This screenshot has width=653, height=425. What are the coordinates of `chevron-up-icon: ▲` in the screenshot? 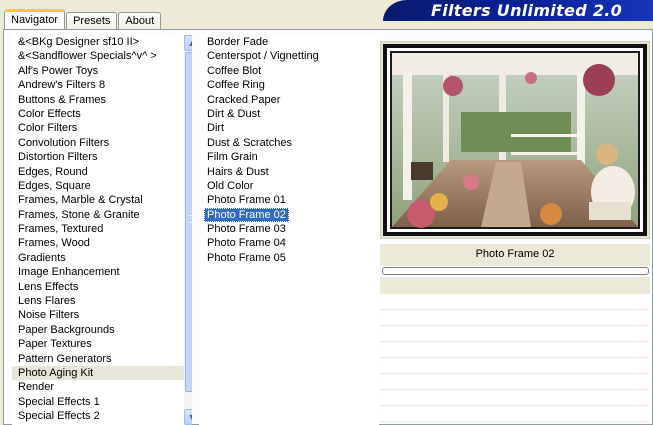 It's located at (188, 43).